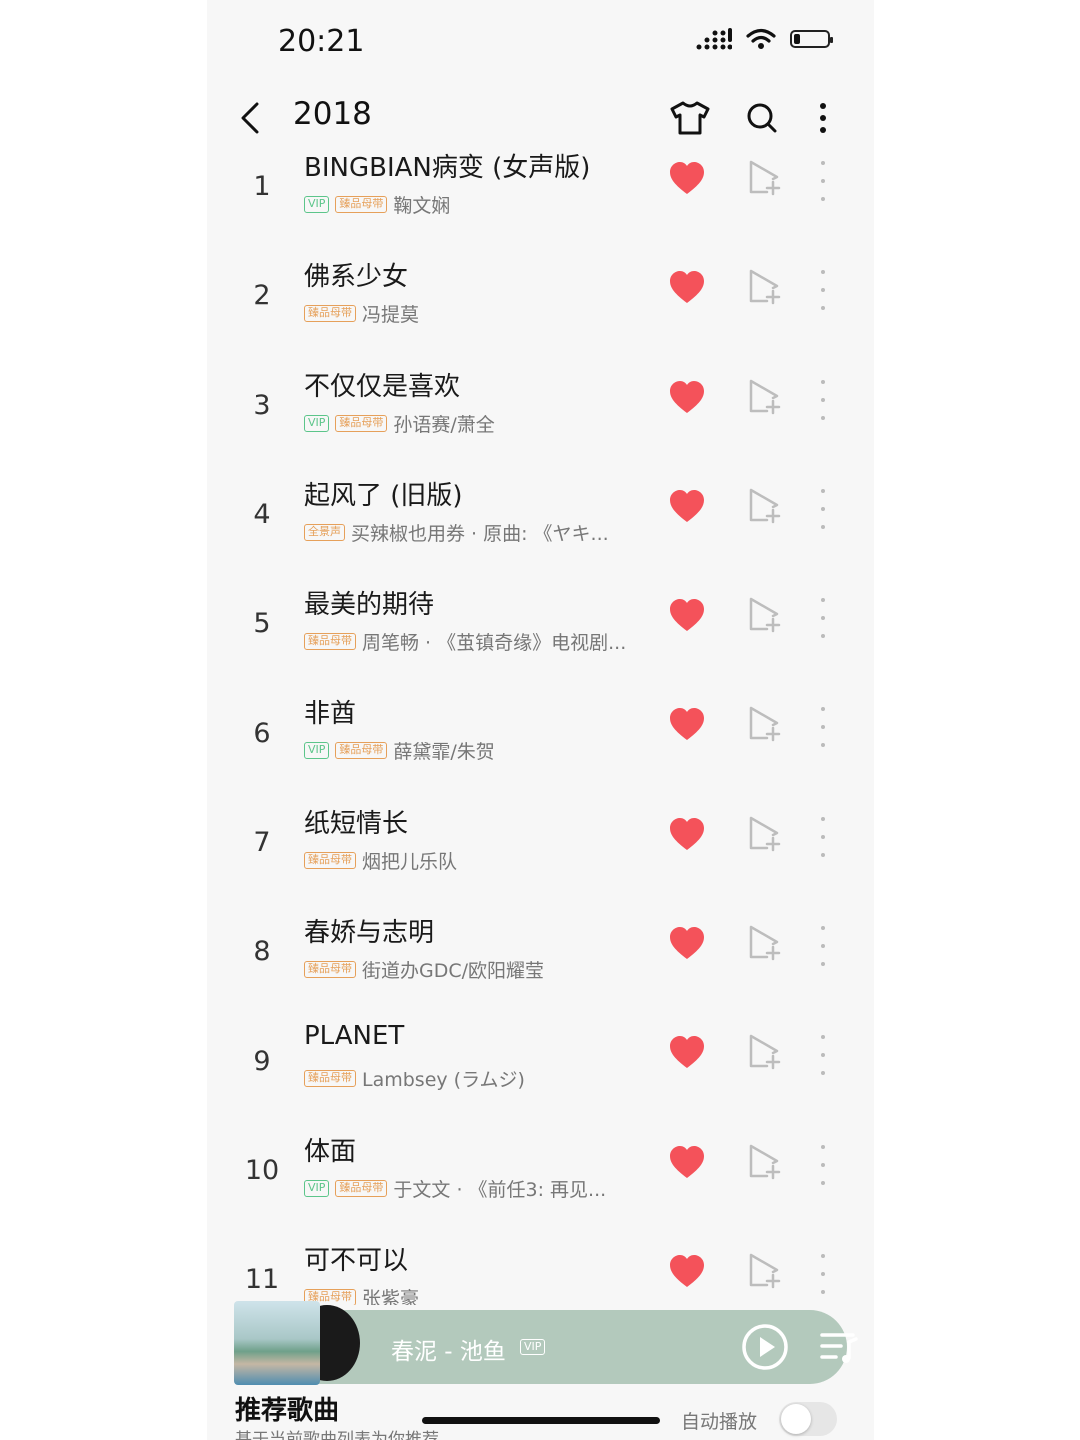 The width and height of the screenshot is (1080, 1440). Describe the element at coordinates (262, 842) in the screenshot. I see `song-number: 7` at that location.